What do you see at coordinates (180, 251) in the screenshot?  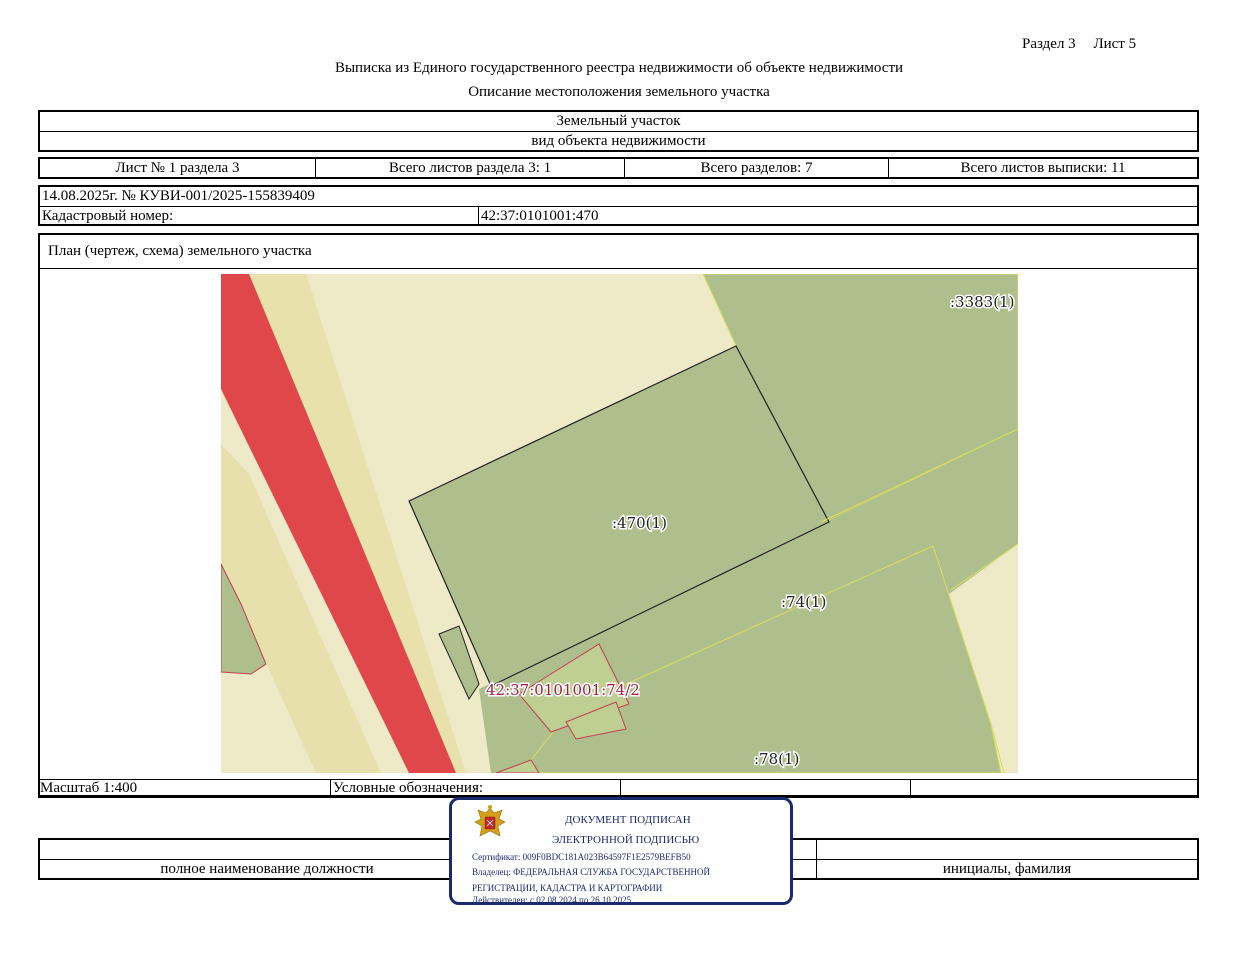 I see `plan-title: План (чертеж, схема) земельного участка` at bounding box center [180, 251].